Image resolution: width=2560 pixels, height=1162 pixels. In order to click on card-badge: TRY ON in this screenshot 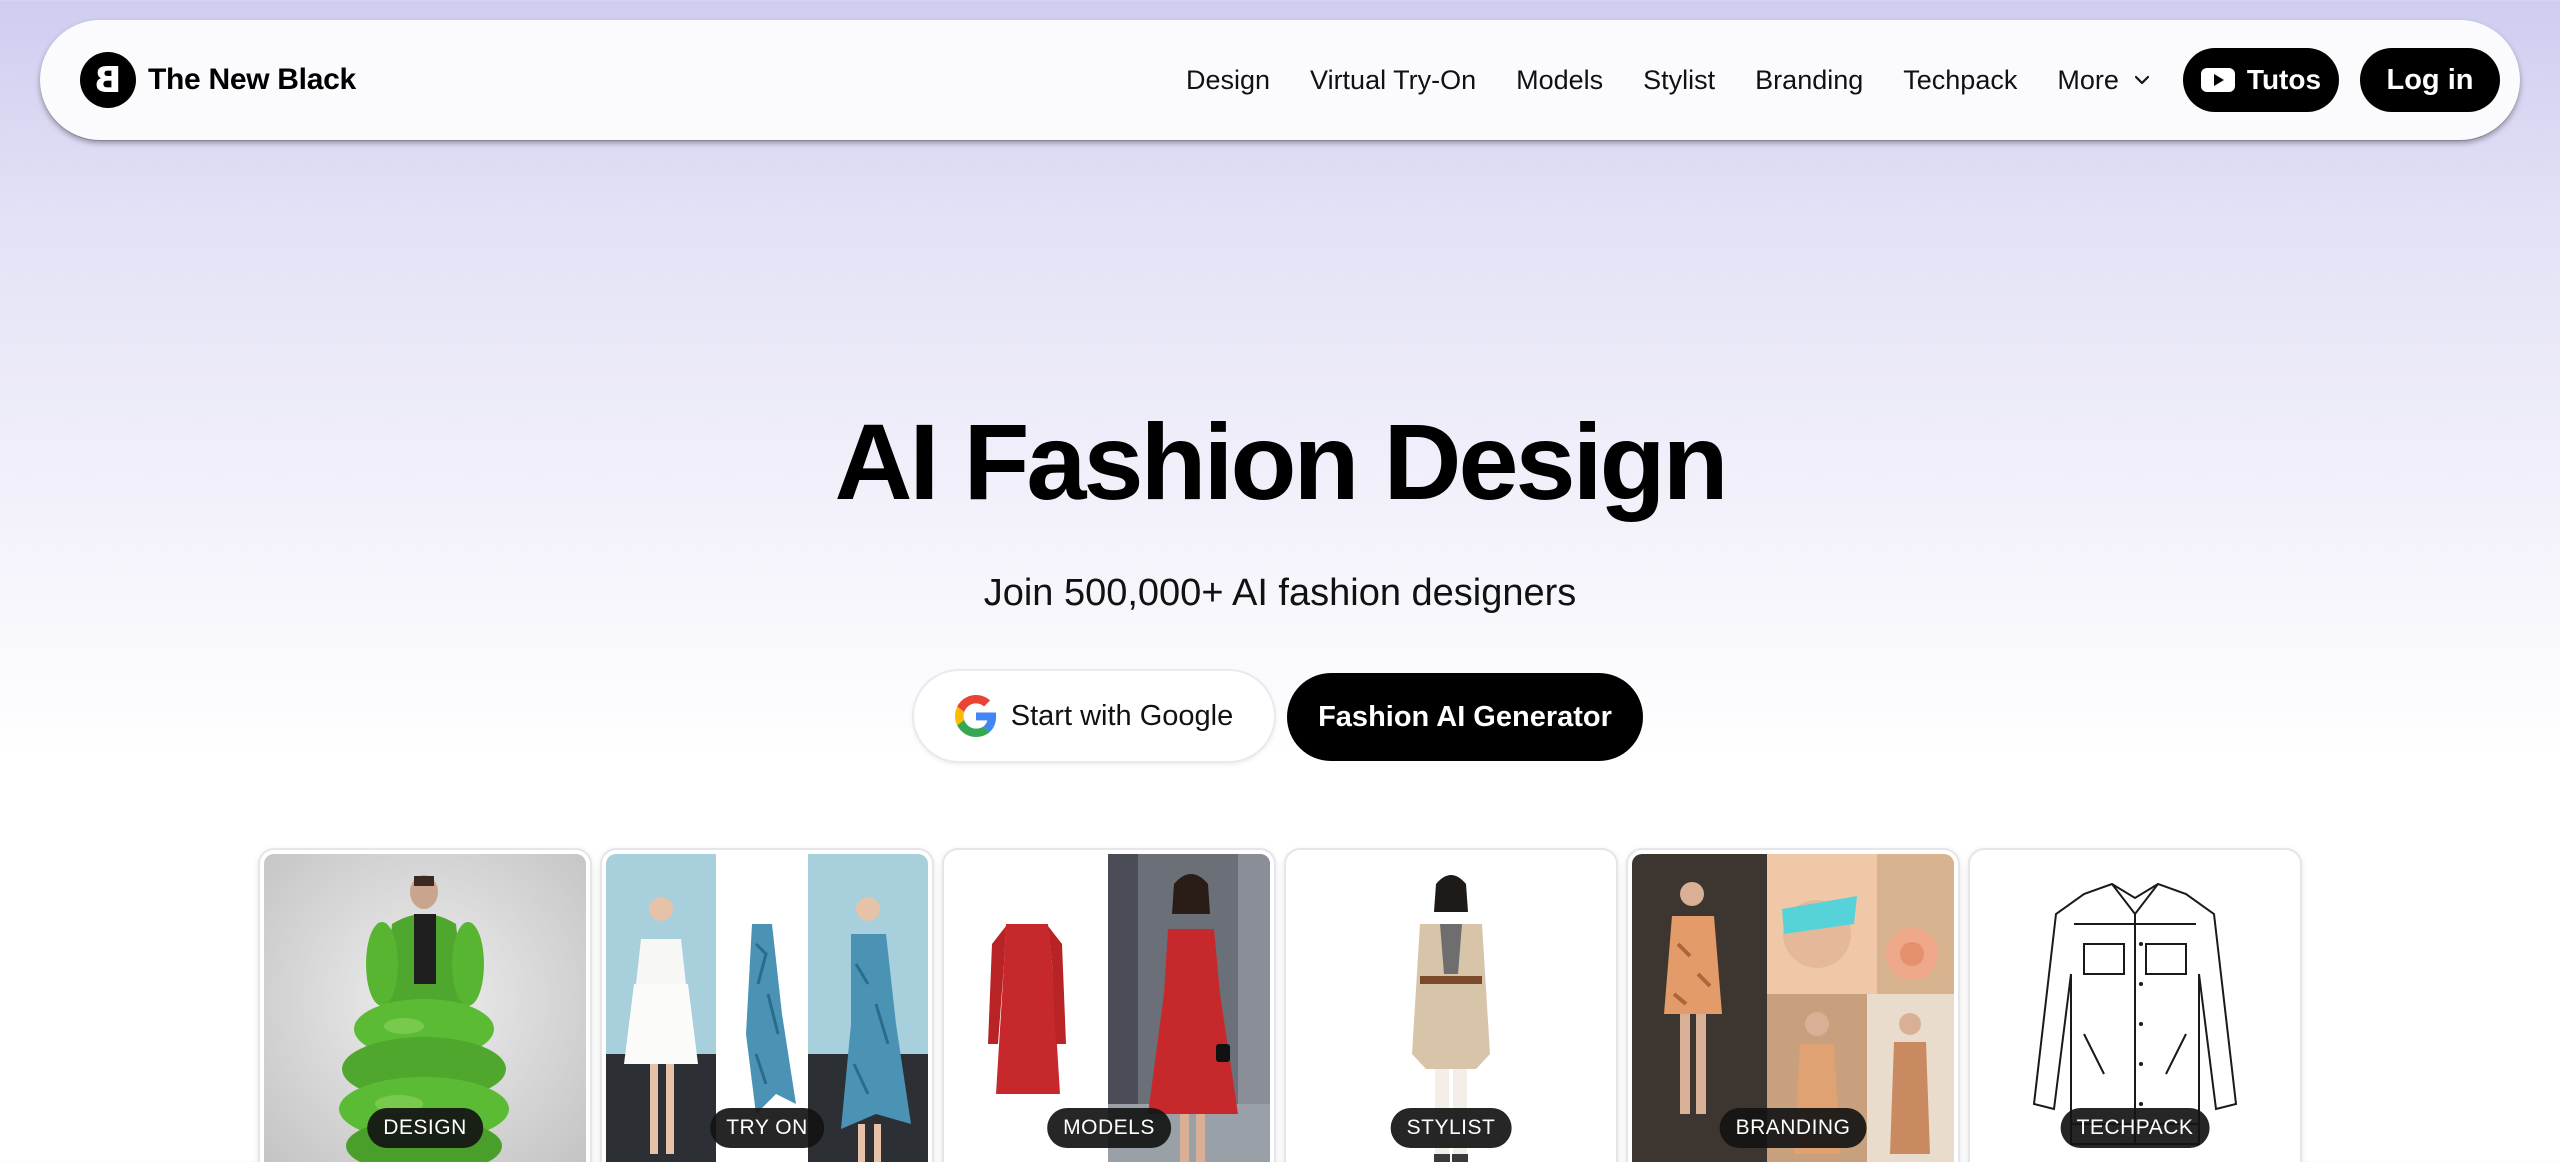, I will do `click(767, 1128)`.